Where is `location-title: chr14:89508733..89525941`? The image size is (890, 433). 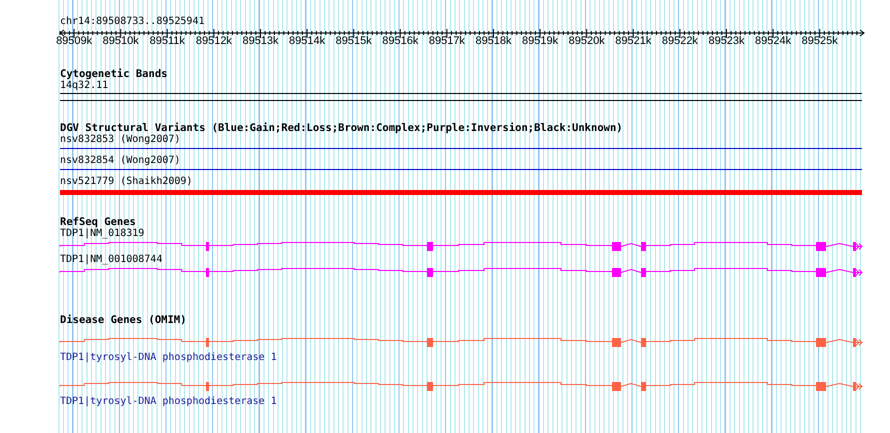 location-title: chr14:89508733..89525941 is located at coordinates (132, 22).